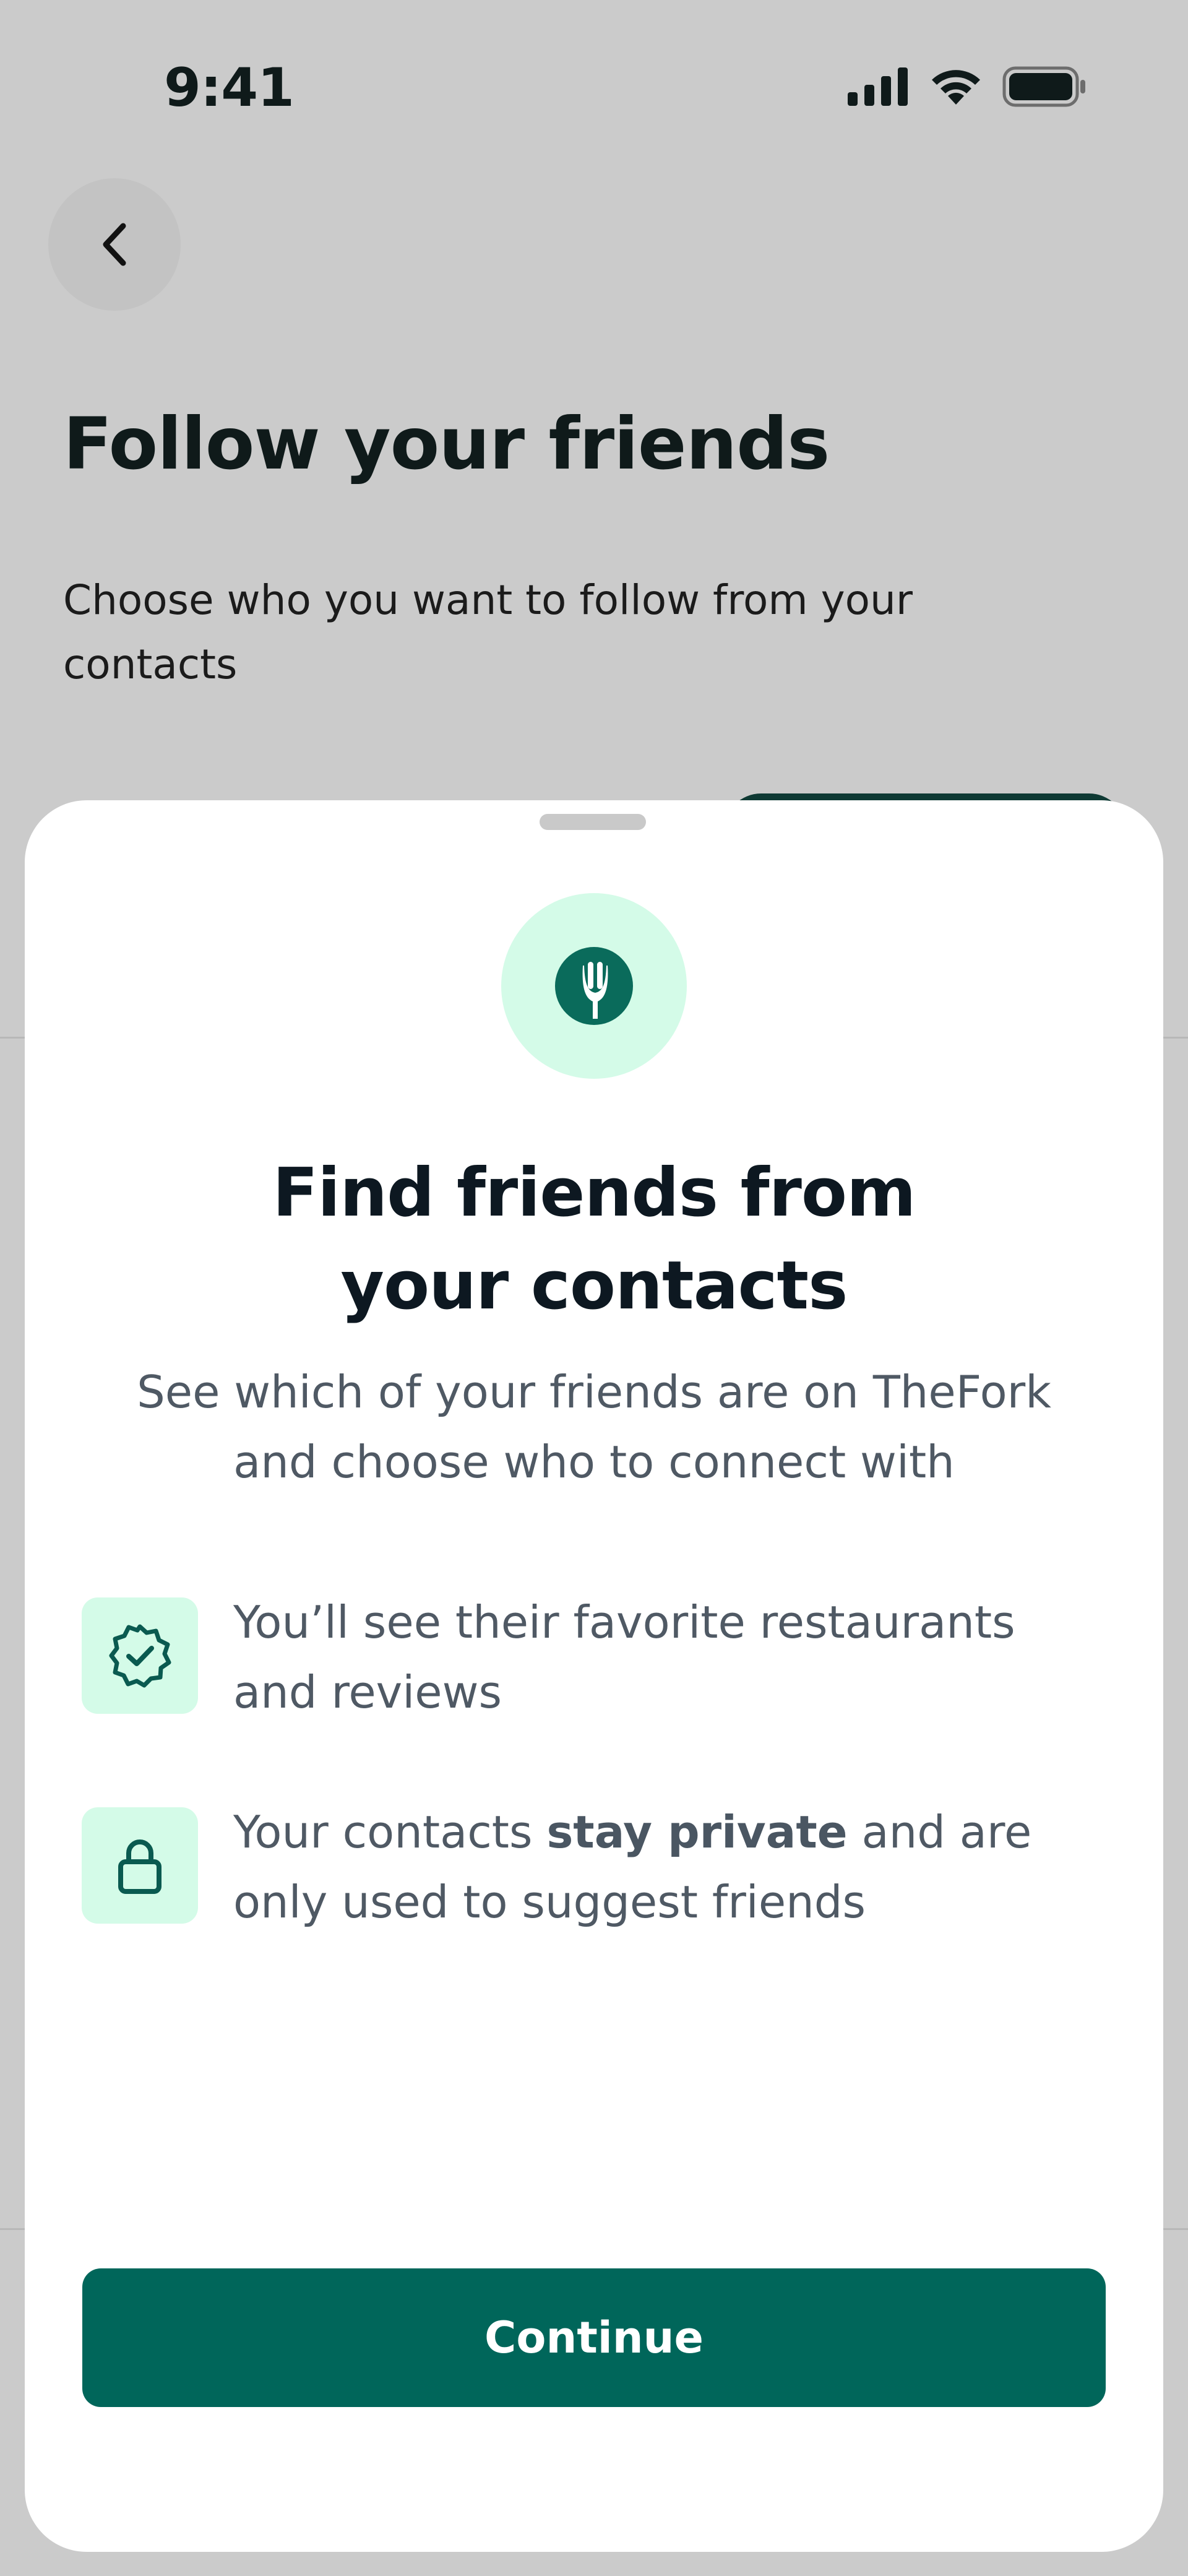 The height and width of the screenshot is (2576, 1188). I want to click on feature-text-emphasis: stay private, so click(697, 1832).